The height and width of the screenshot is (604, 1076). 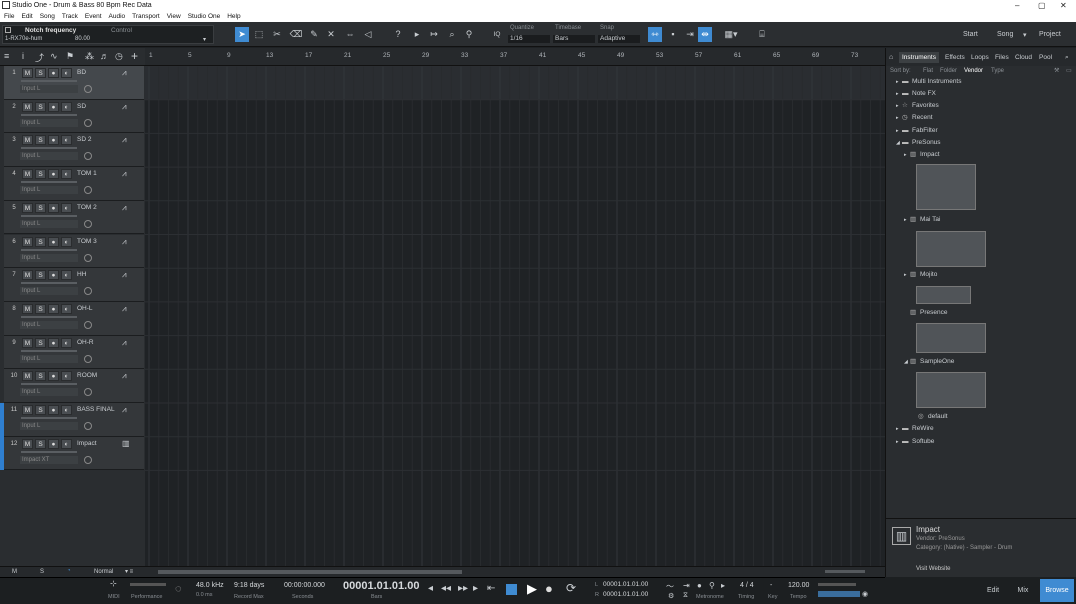 What do you see at coordinates (955, 57) in the screenshot?
I see `tab-effects: Effects` at bounding box center [955, 57].